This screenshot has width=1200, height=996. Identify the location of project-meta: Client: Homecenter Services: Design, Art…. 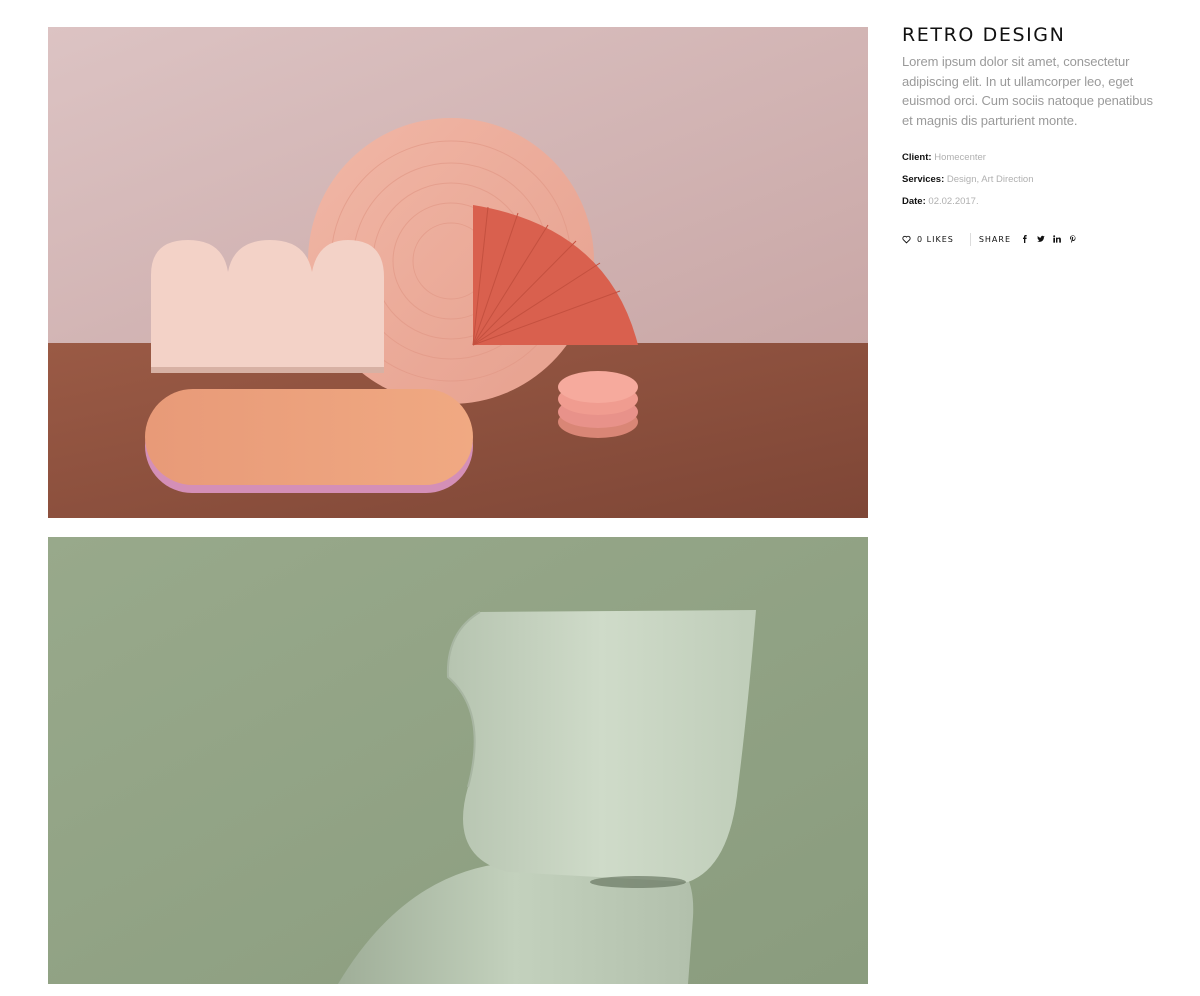
(1033, 185).